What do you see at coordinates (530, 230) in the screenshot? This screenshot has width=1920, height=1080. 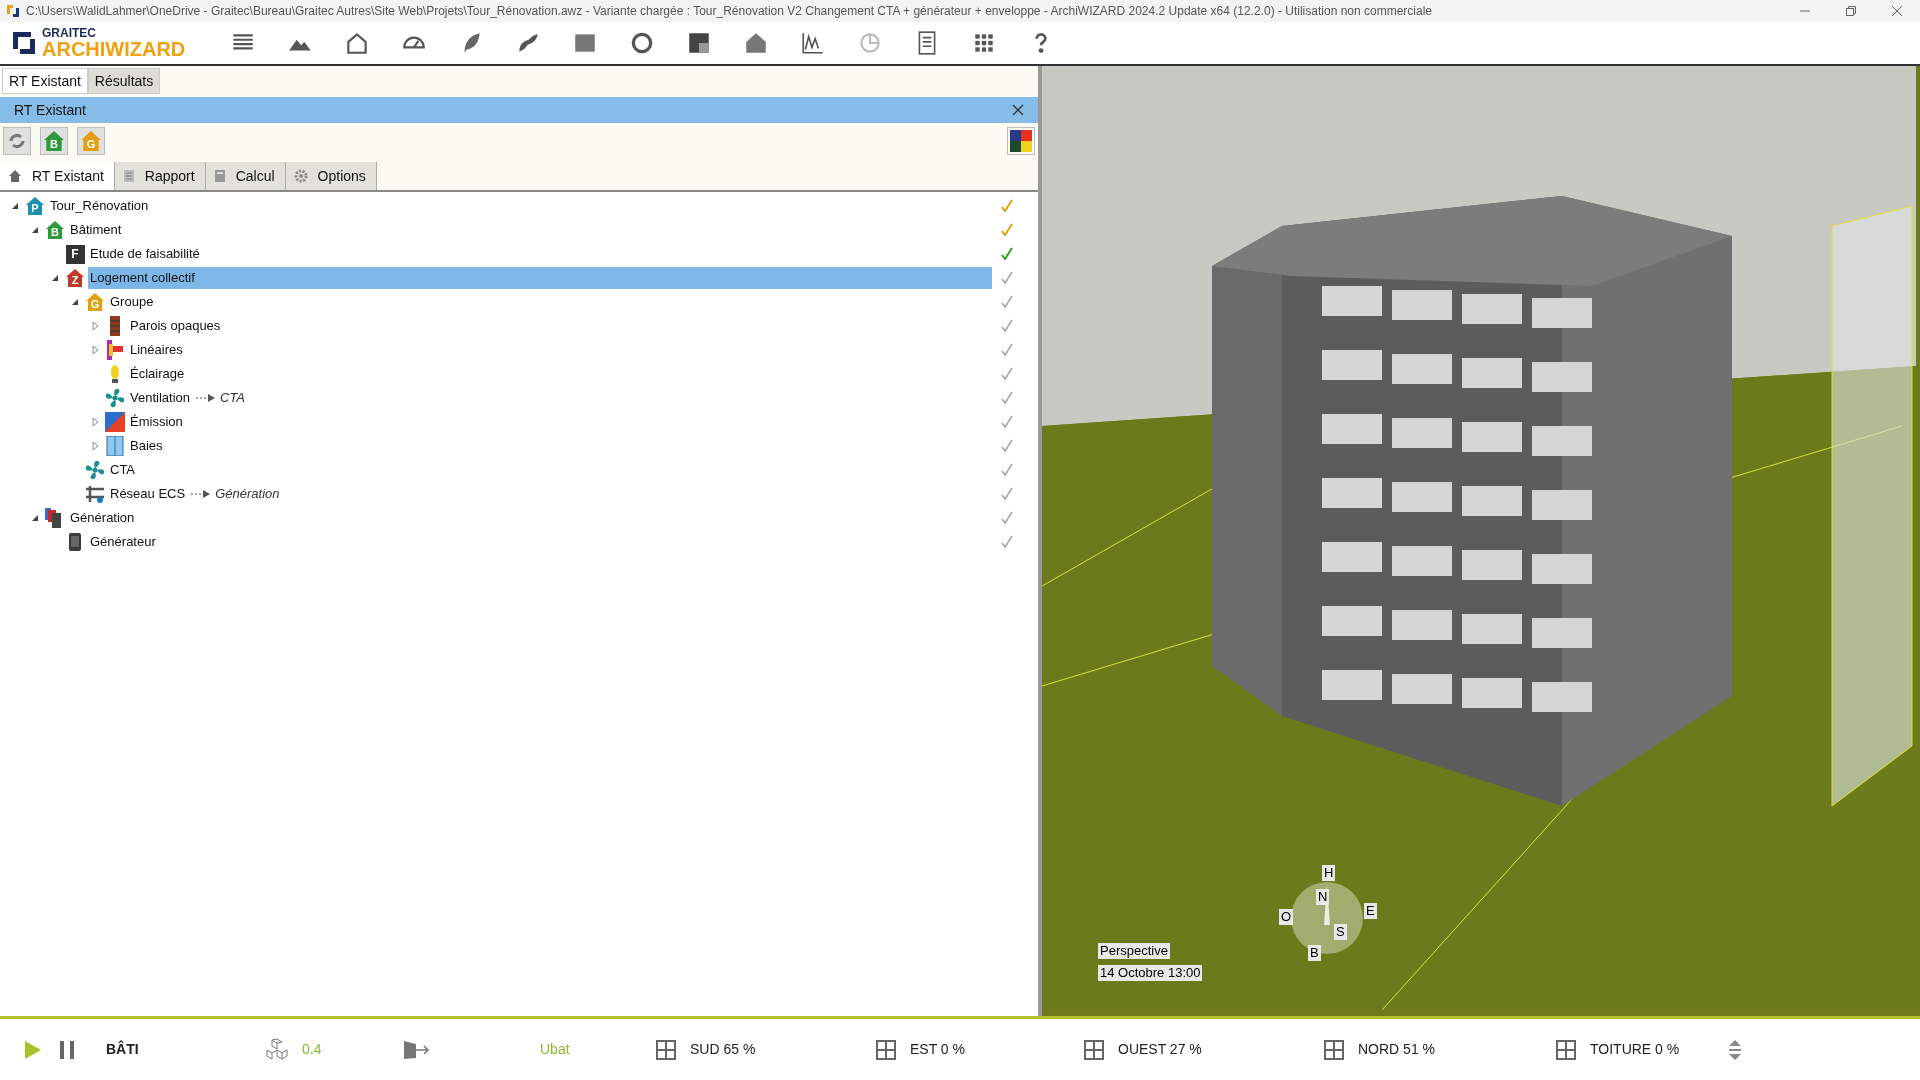 I see `tree-item: Bâtiment` at bounding box center [530, 230].